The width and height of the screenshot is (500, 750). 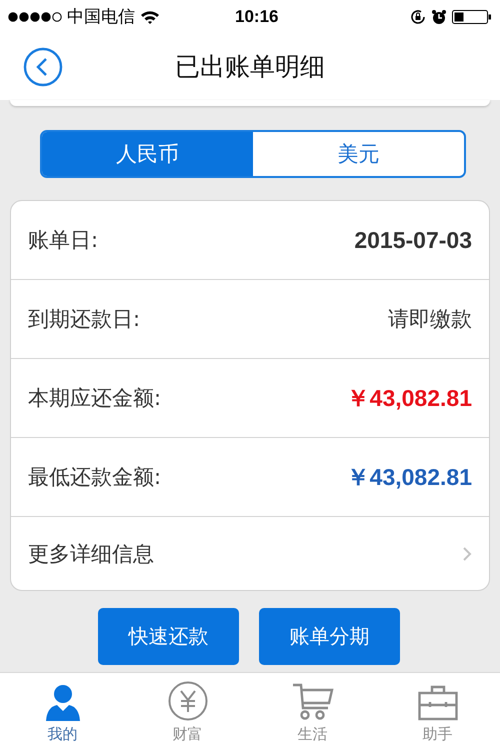 I want to click on person-icon, so click(x=63, y=703).